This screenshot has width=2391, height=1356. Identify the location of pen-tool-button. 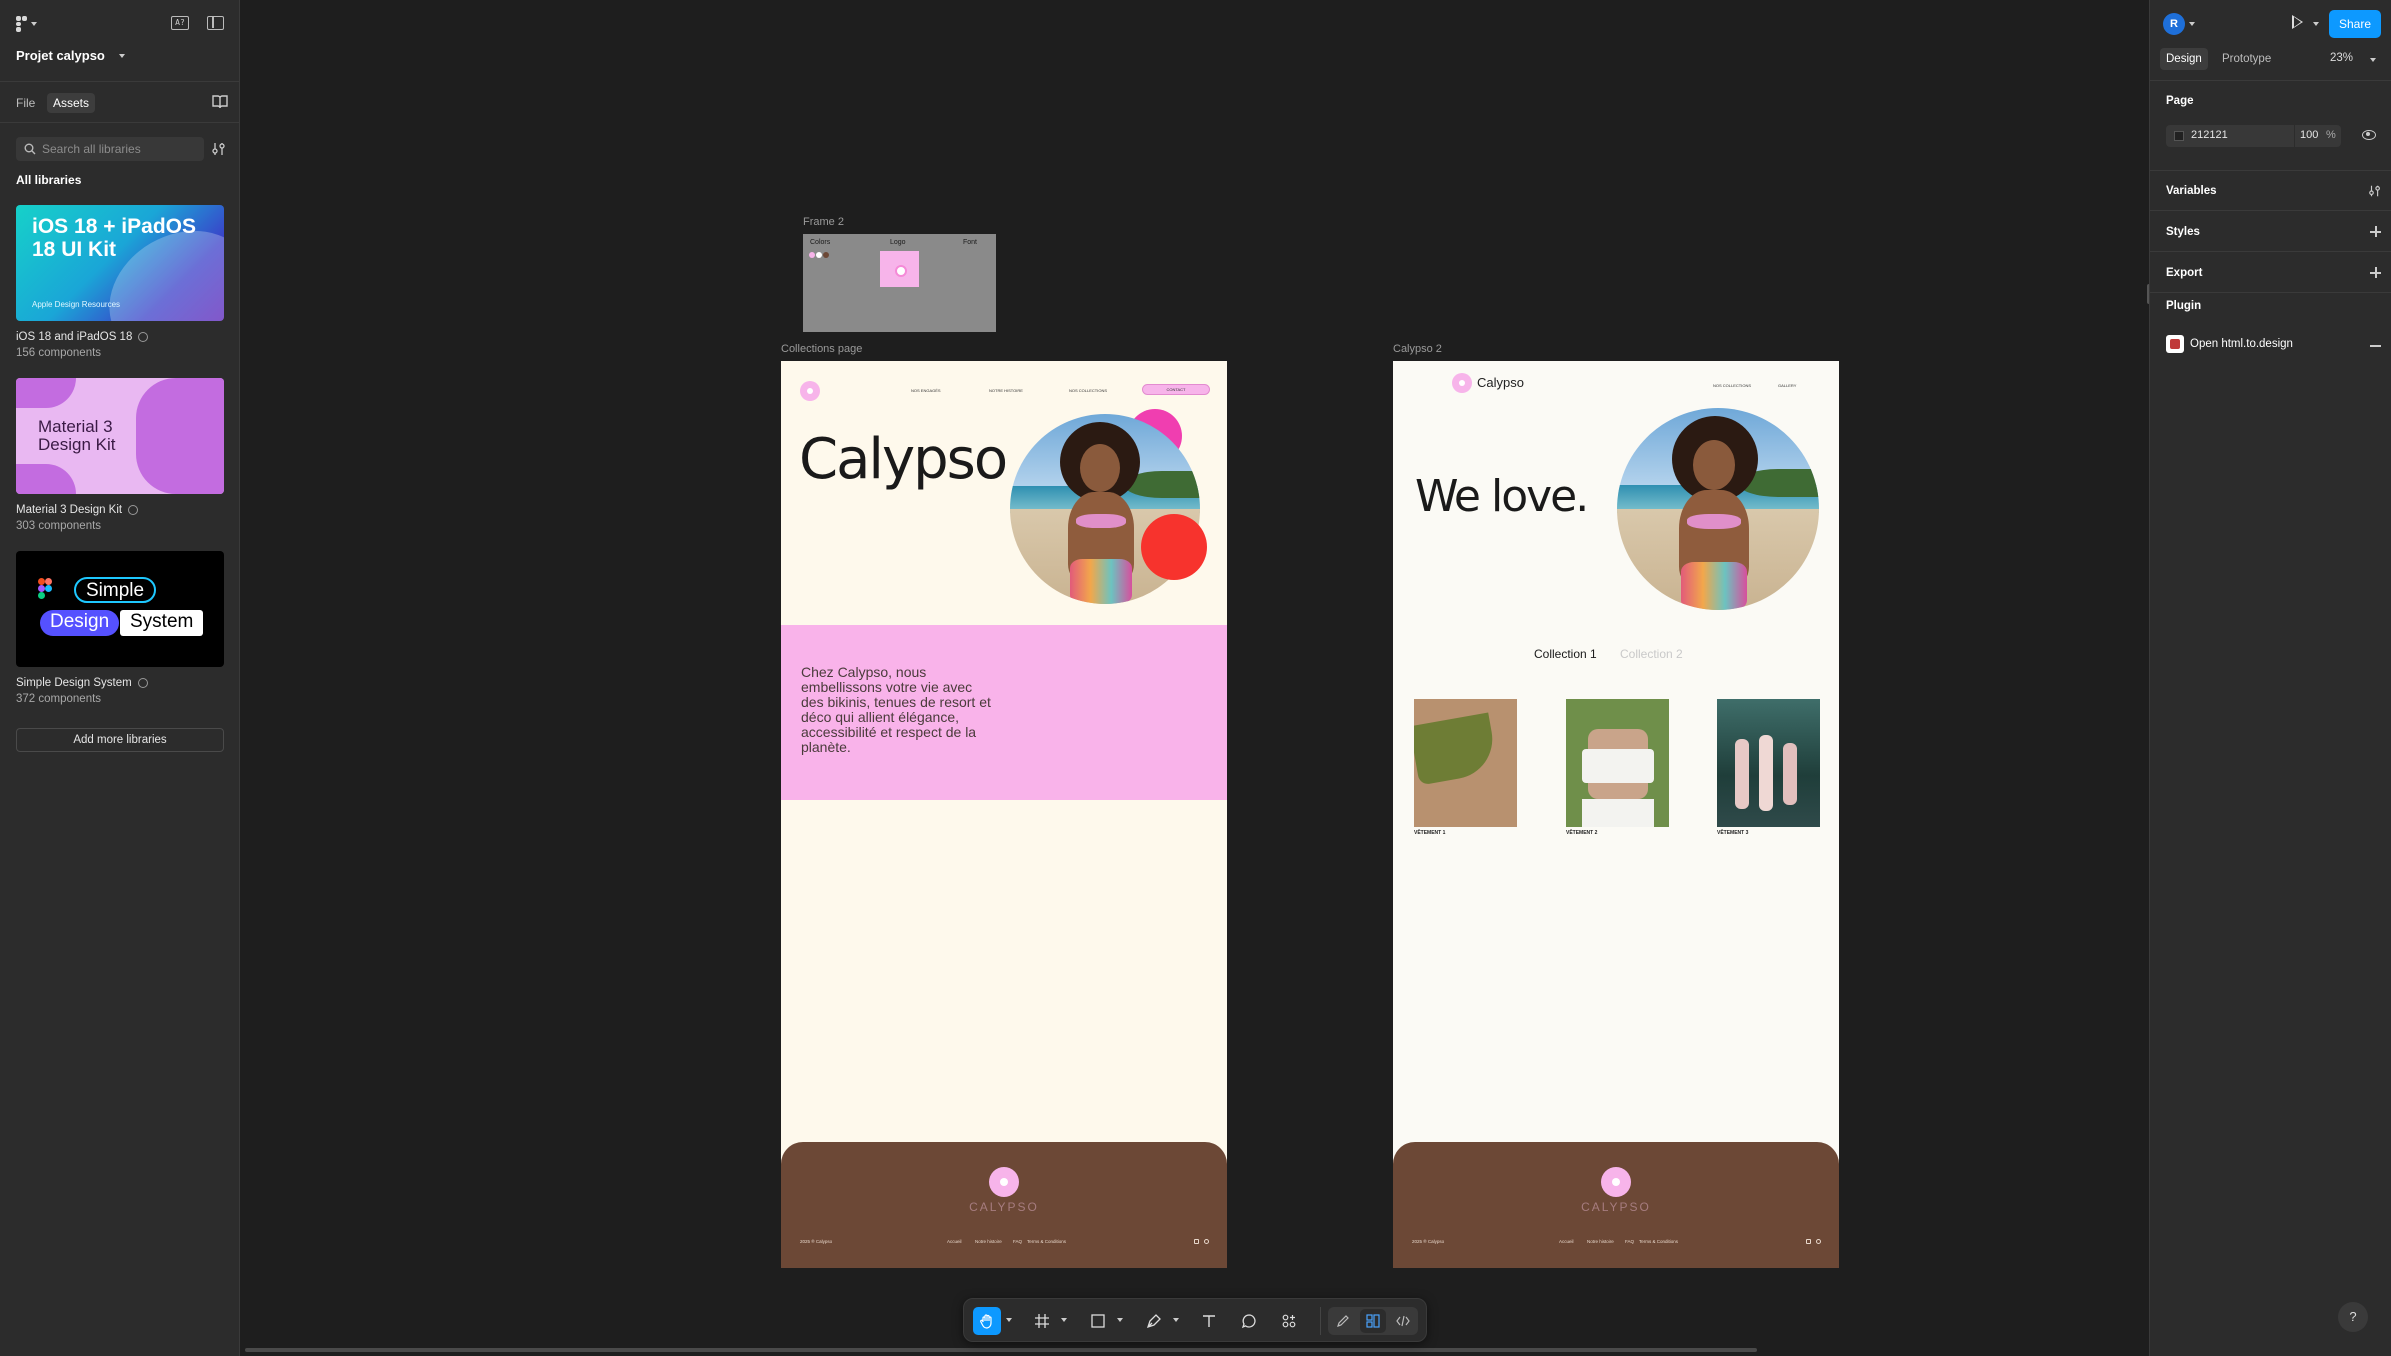
(1154, 1321).